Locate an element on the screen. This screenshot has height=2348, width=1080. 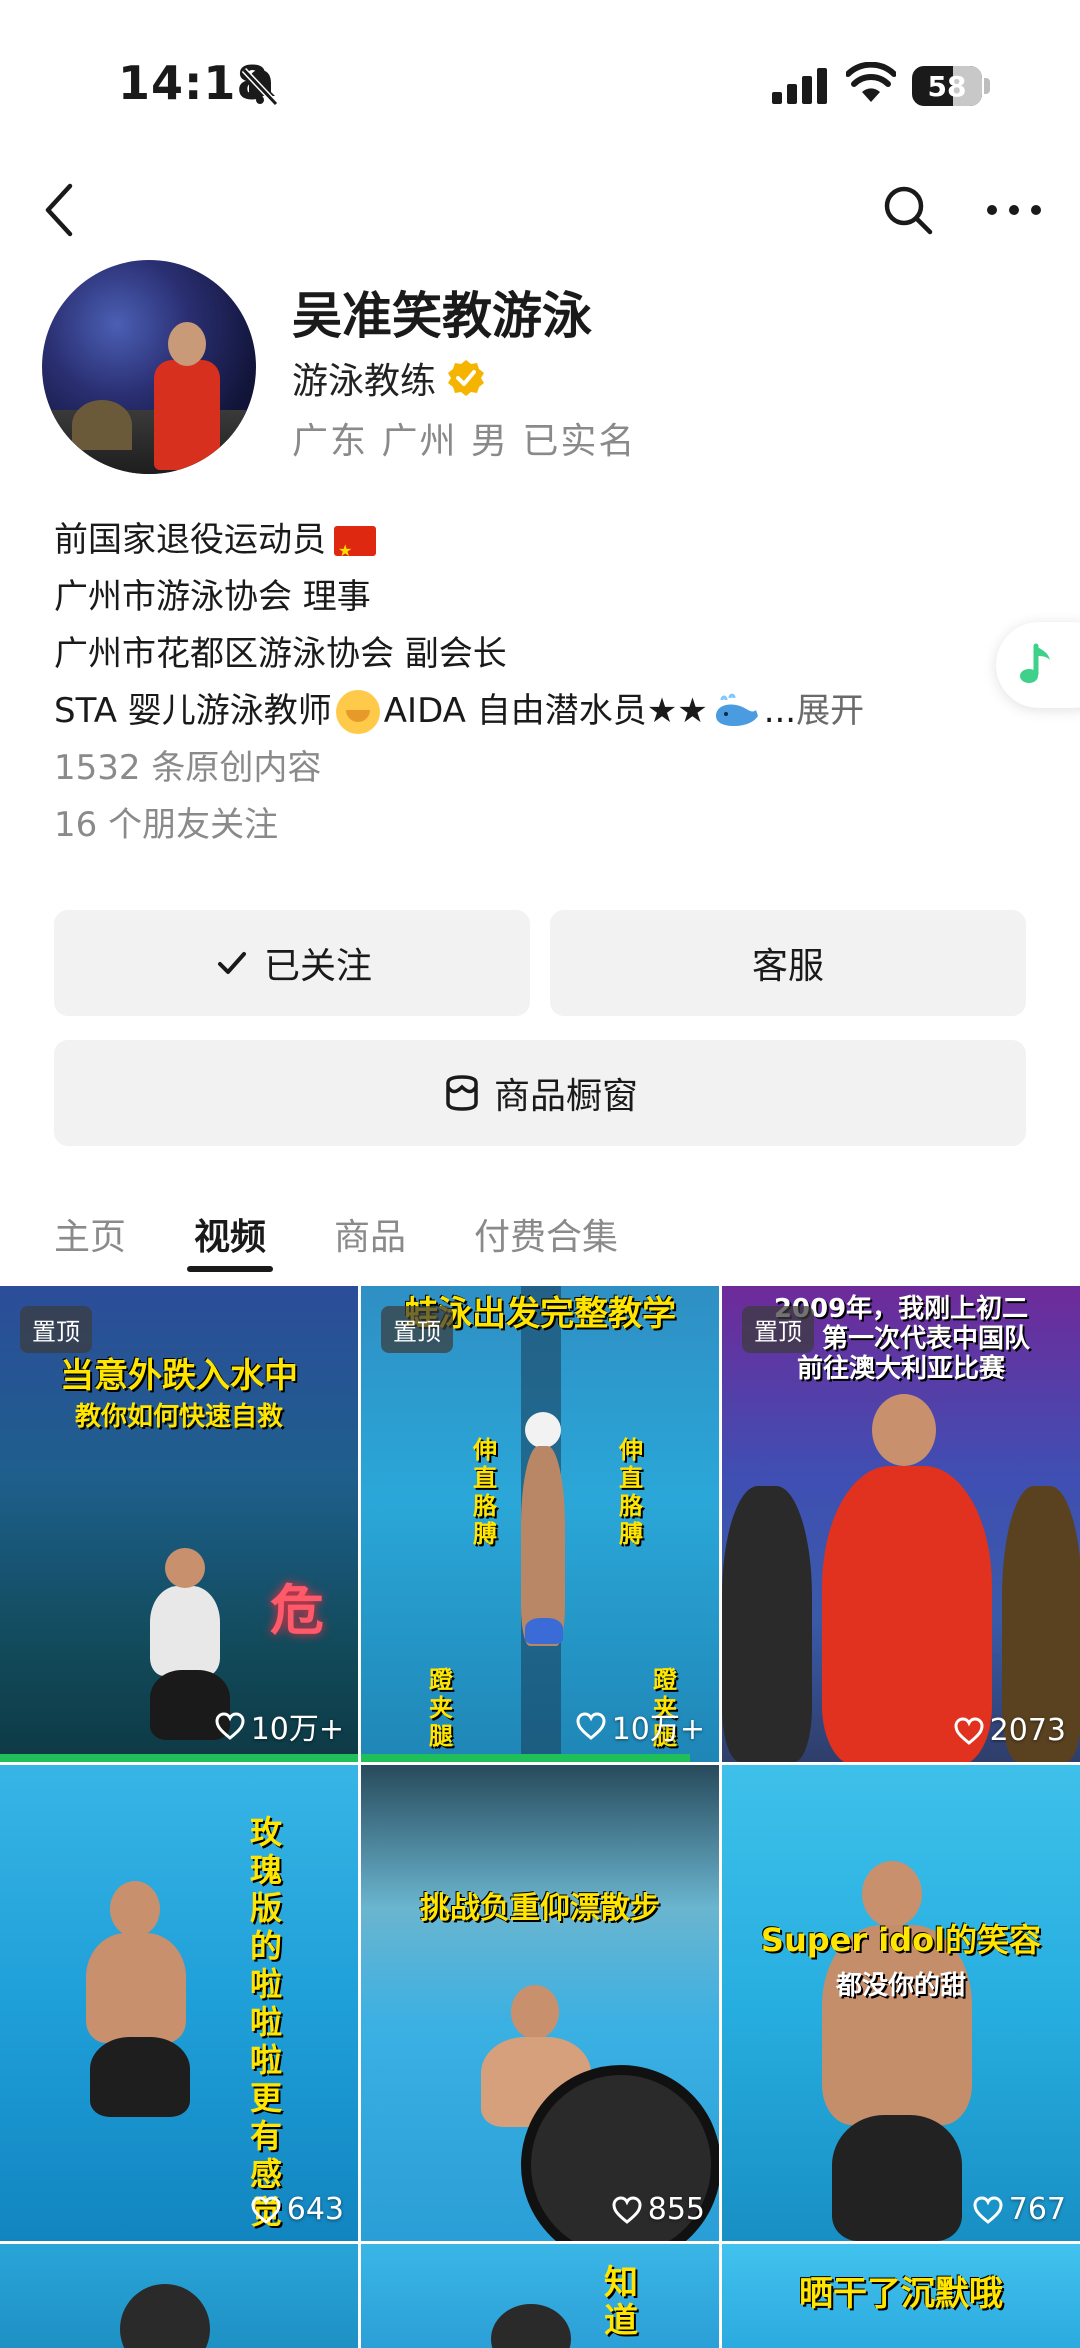
battery-icon: 58 is located at coordinates (947, 86).